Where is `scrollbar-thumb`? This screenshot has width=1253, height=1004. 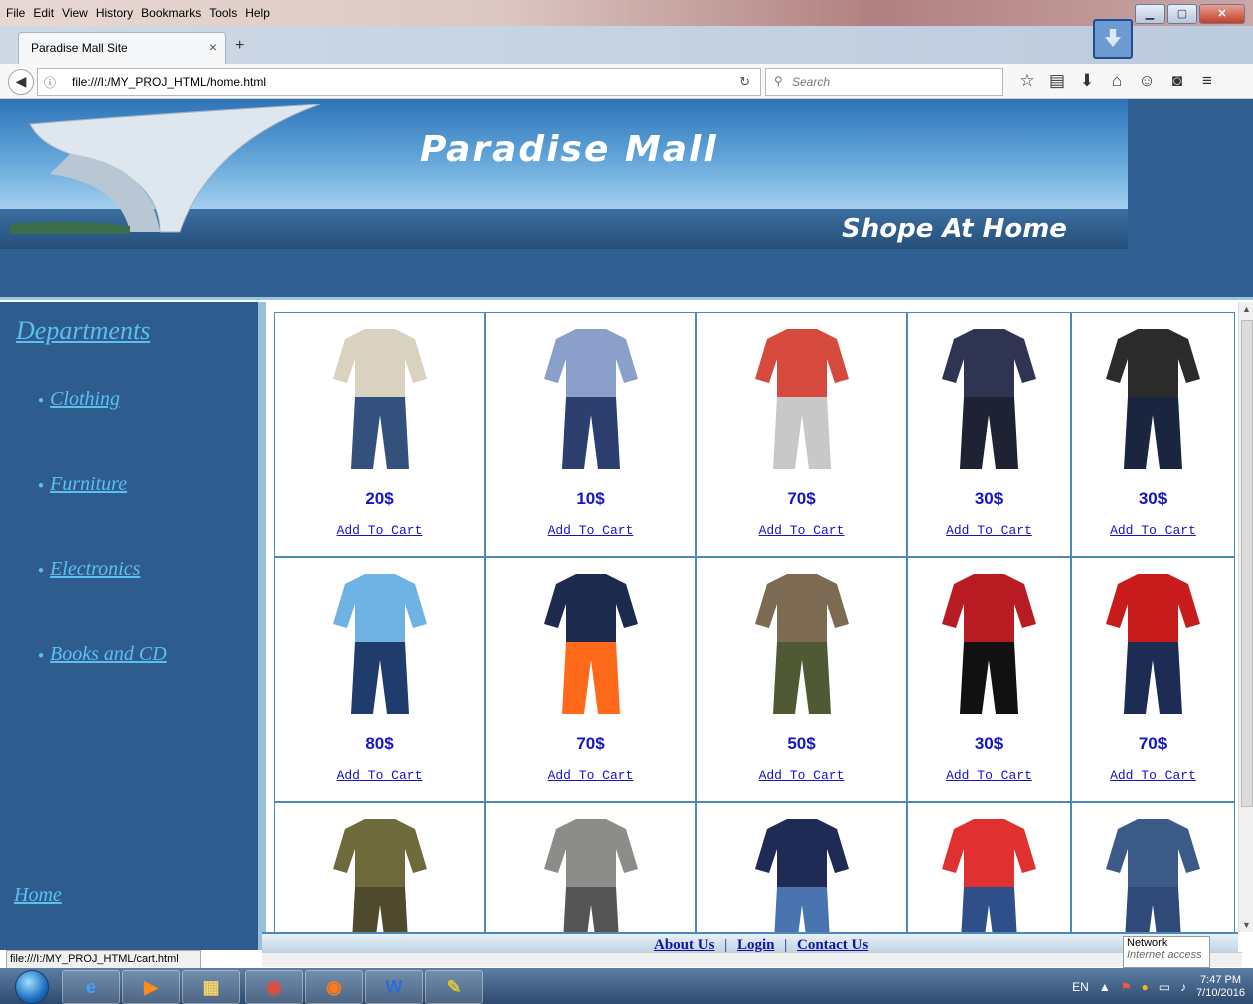 scrollbar-thumb is located at coordinates (1247, 563).